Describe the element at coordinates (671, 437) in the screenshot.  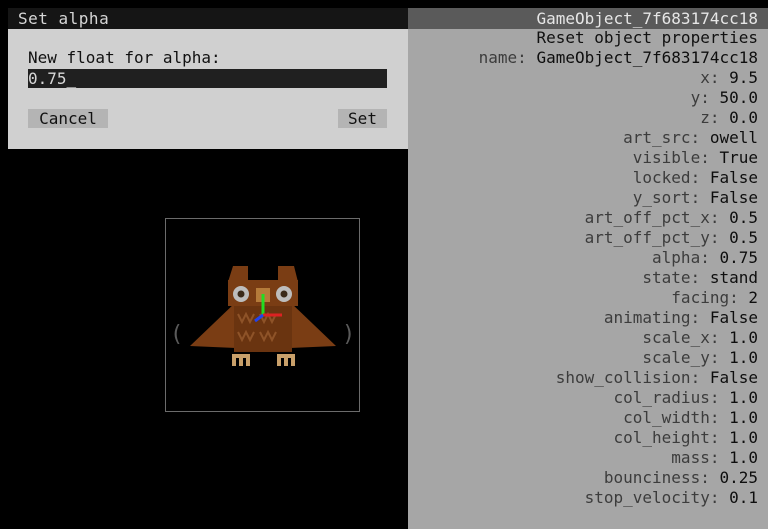
I see `property-key: col_height:` at that location.